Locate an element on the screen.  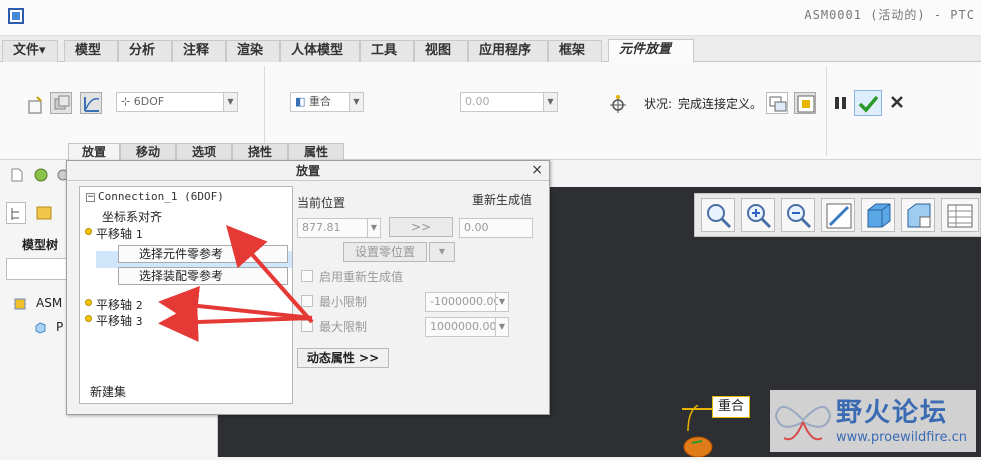
watermark-url: www.proewildfire.cn is located at coordinates (901, 437).